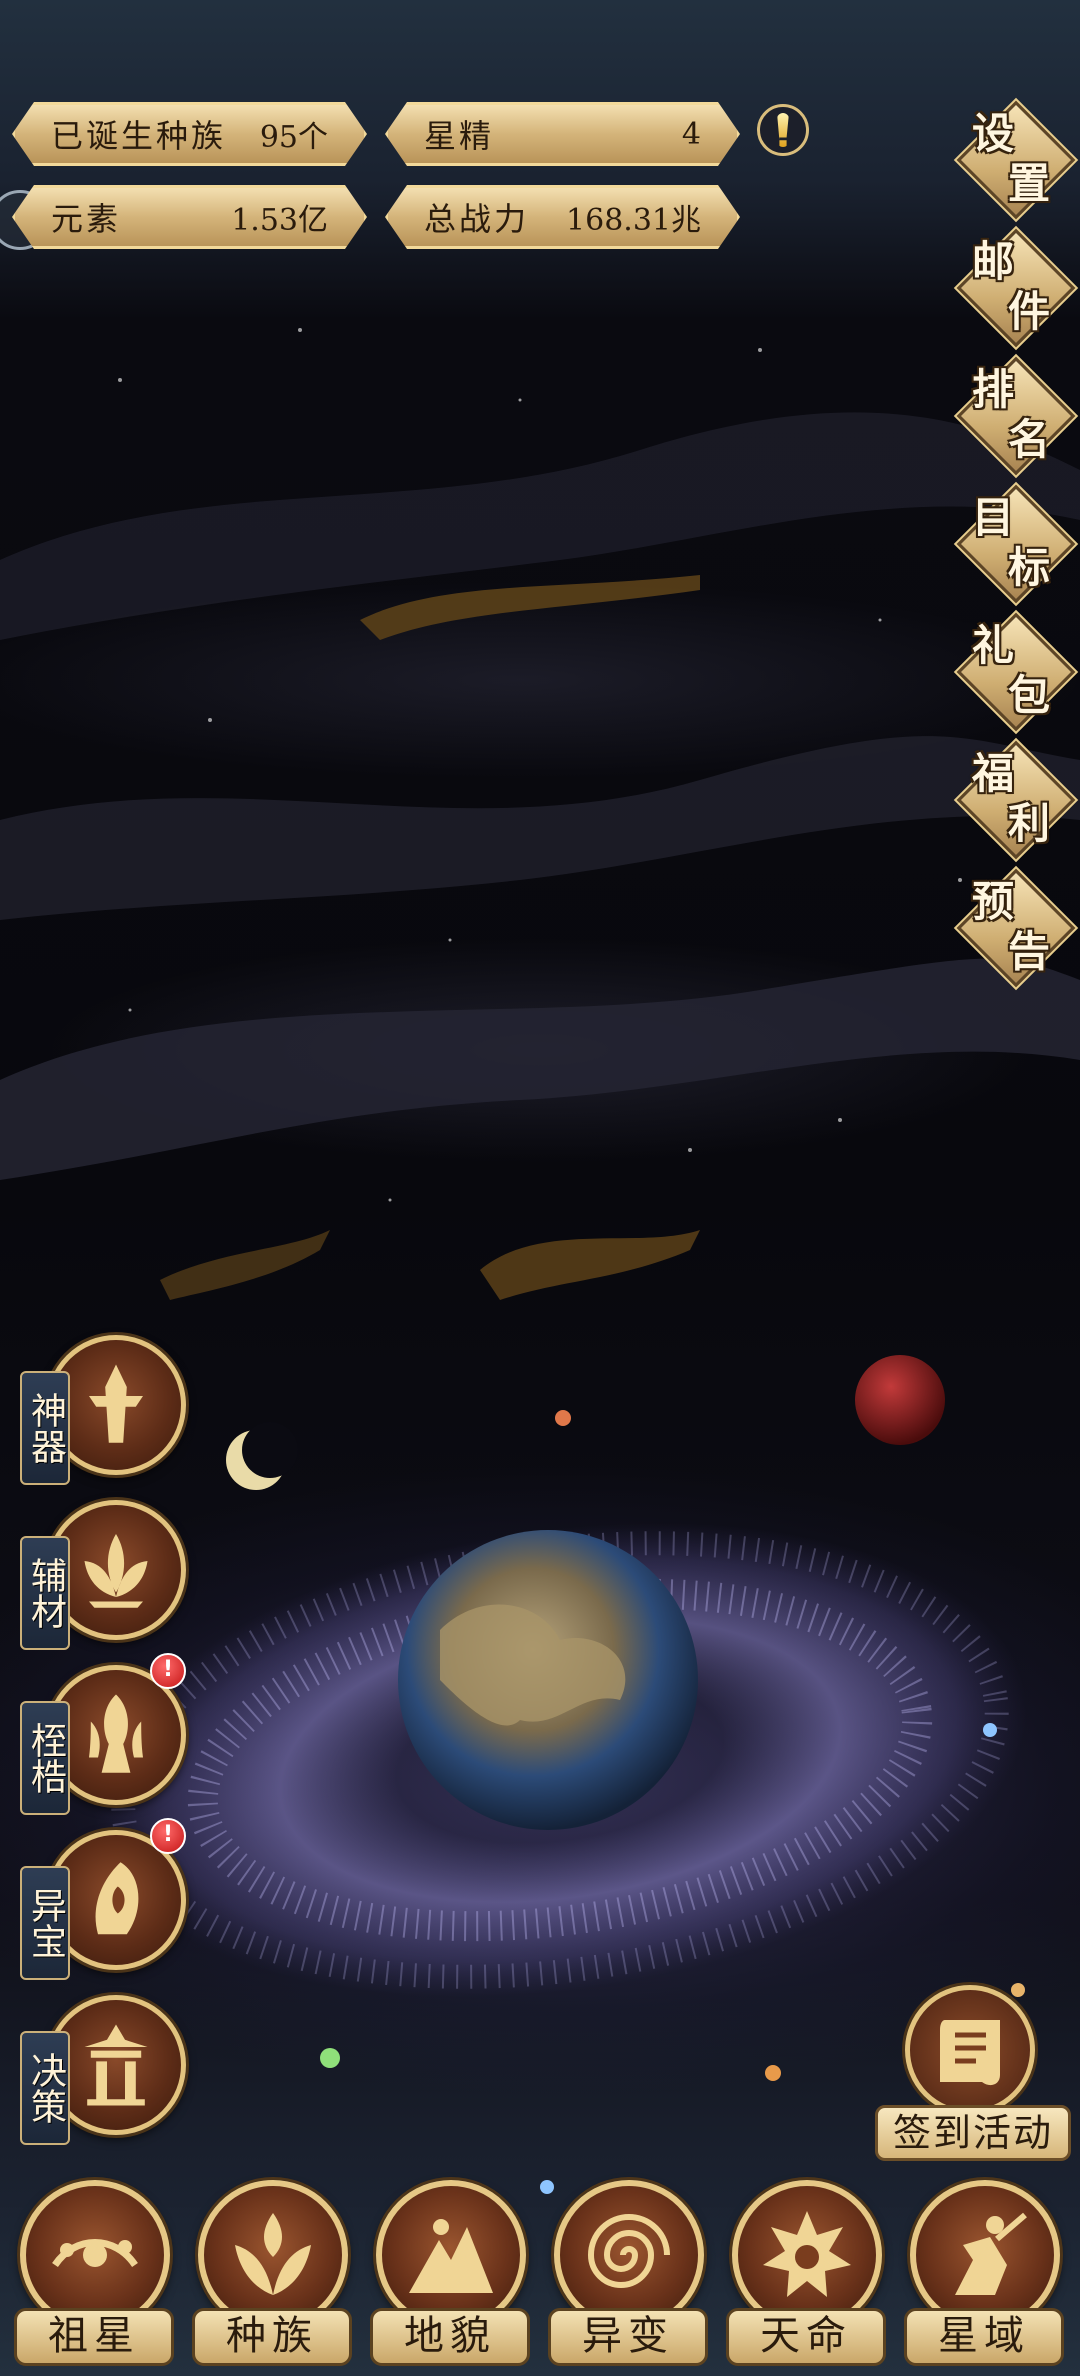  I want to click on species-label: 已诞生种族, so click(139, 136).